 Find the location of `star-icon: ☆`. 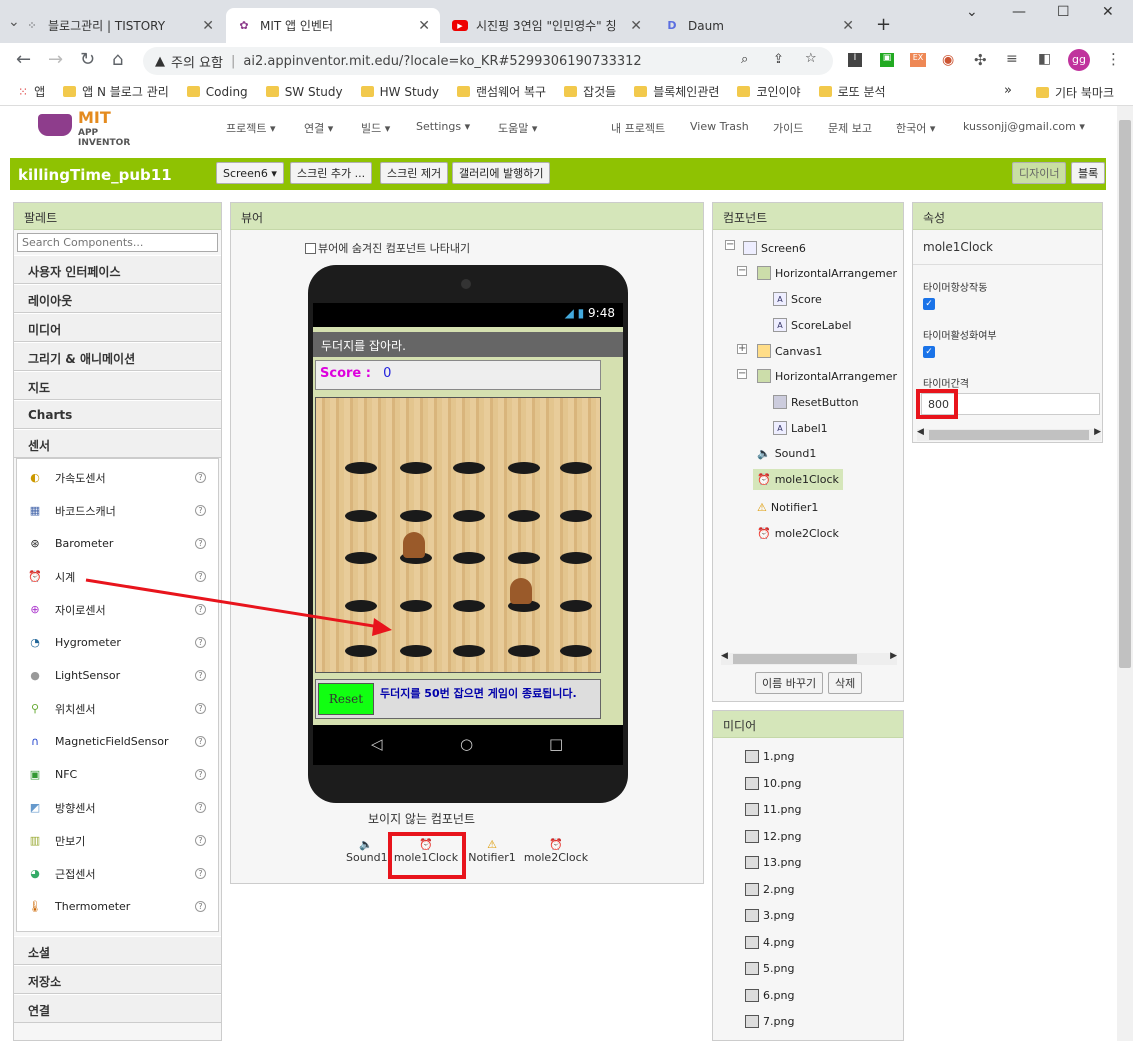

star-icon: ☆ is located at coordinates (811, 58).